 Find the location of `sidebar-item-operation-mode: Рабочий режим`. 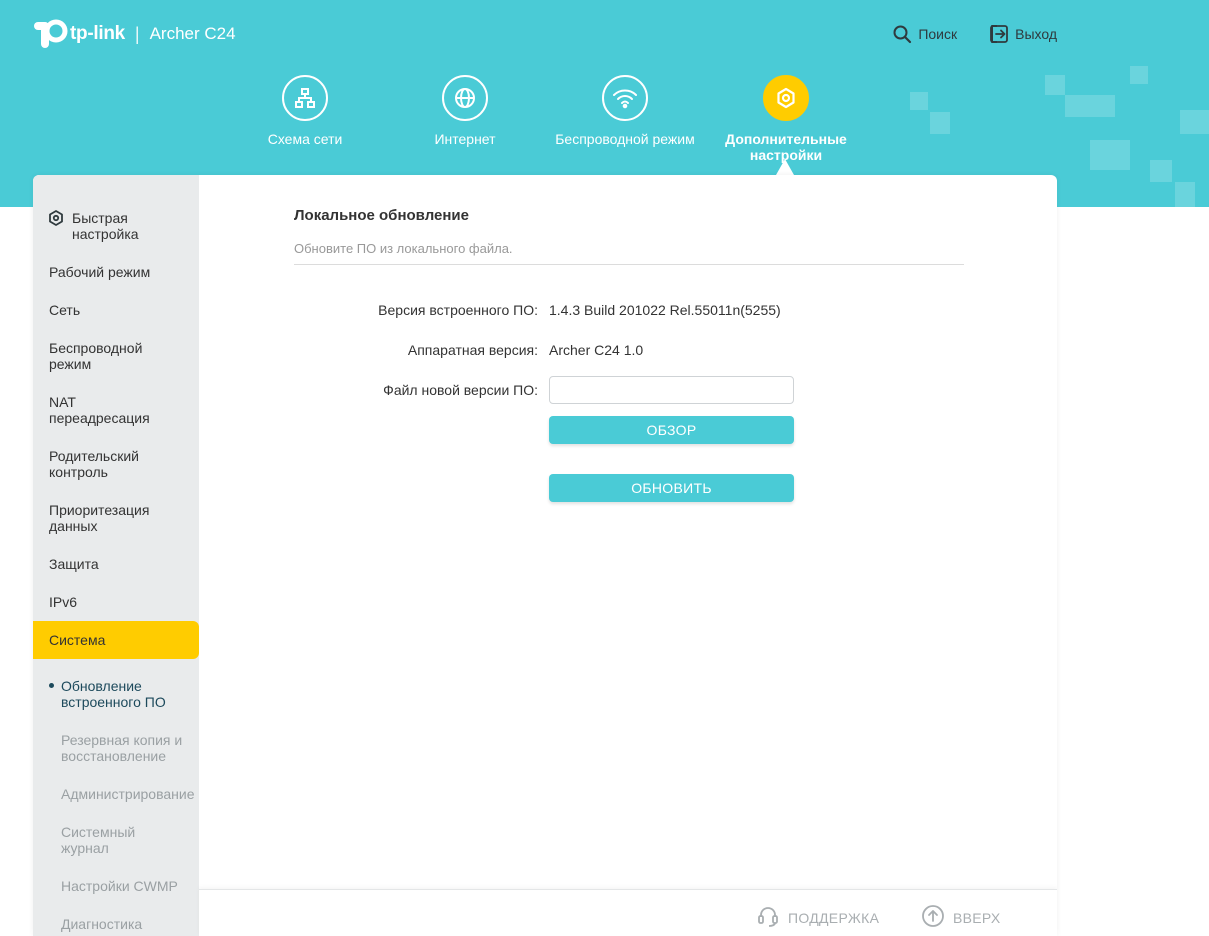

sidebar-item-operation-mode: Рабочий режим is located at coordinates (124, 272).